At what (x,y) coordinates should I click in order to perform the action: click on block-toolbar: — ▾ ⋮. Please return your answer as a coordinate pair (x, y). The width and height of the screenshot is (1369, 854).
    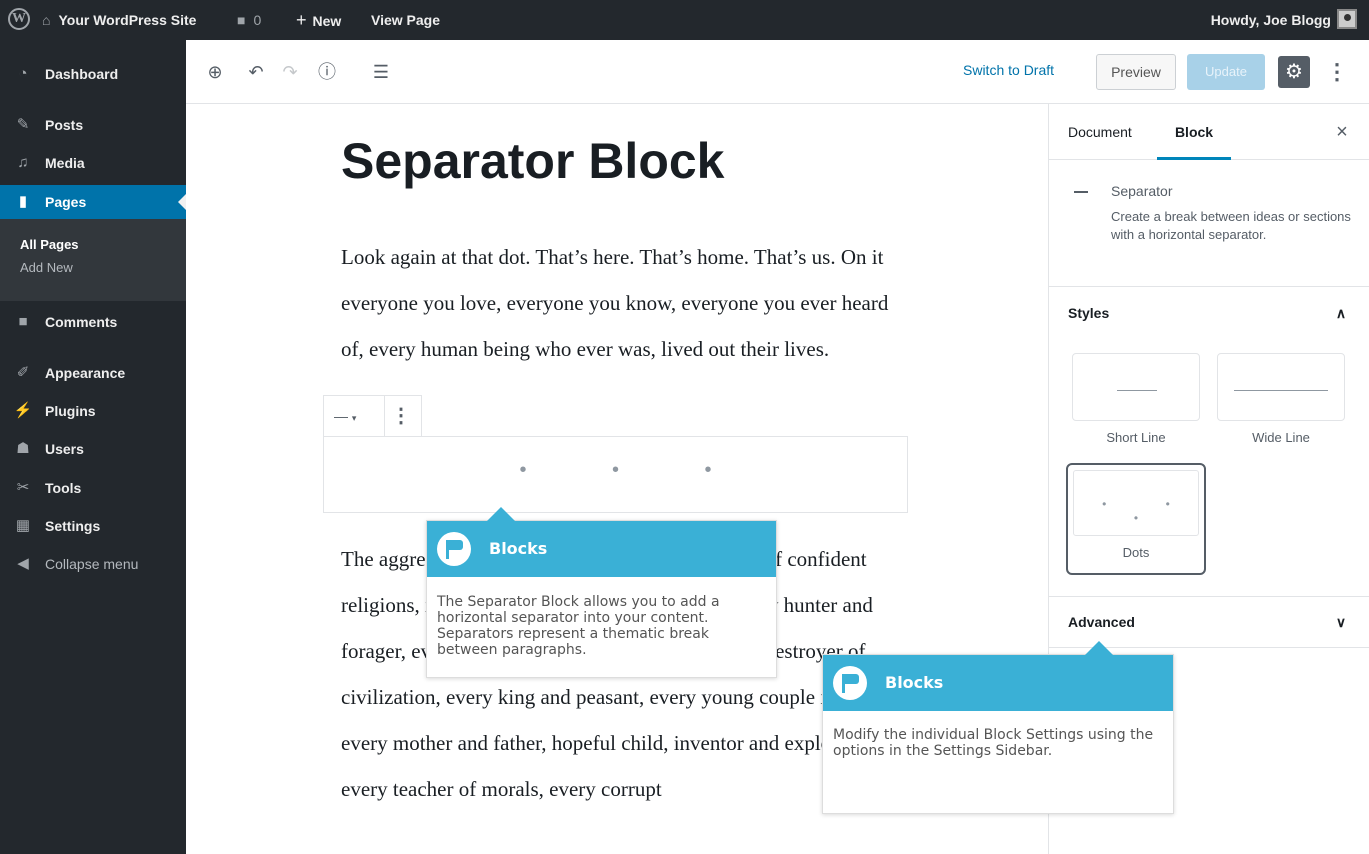
    Looking at the image, I should click on (372, 416).